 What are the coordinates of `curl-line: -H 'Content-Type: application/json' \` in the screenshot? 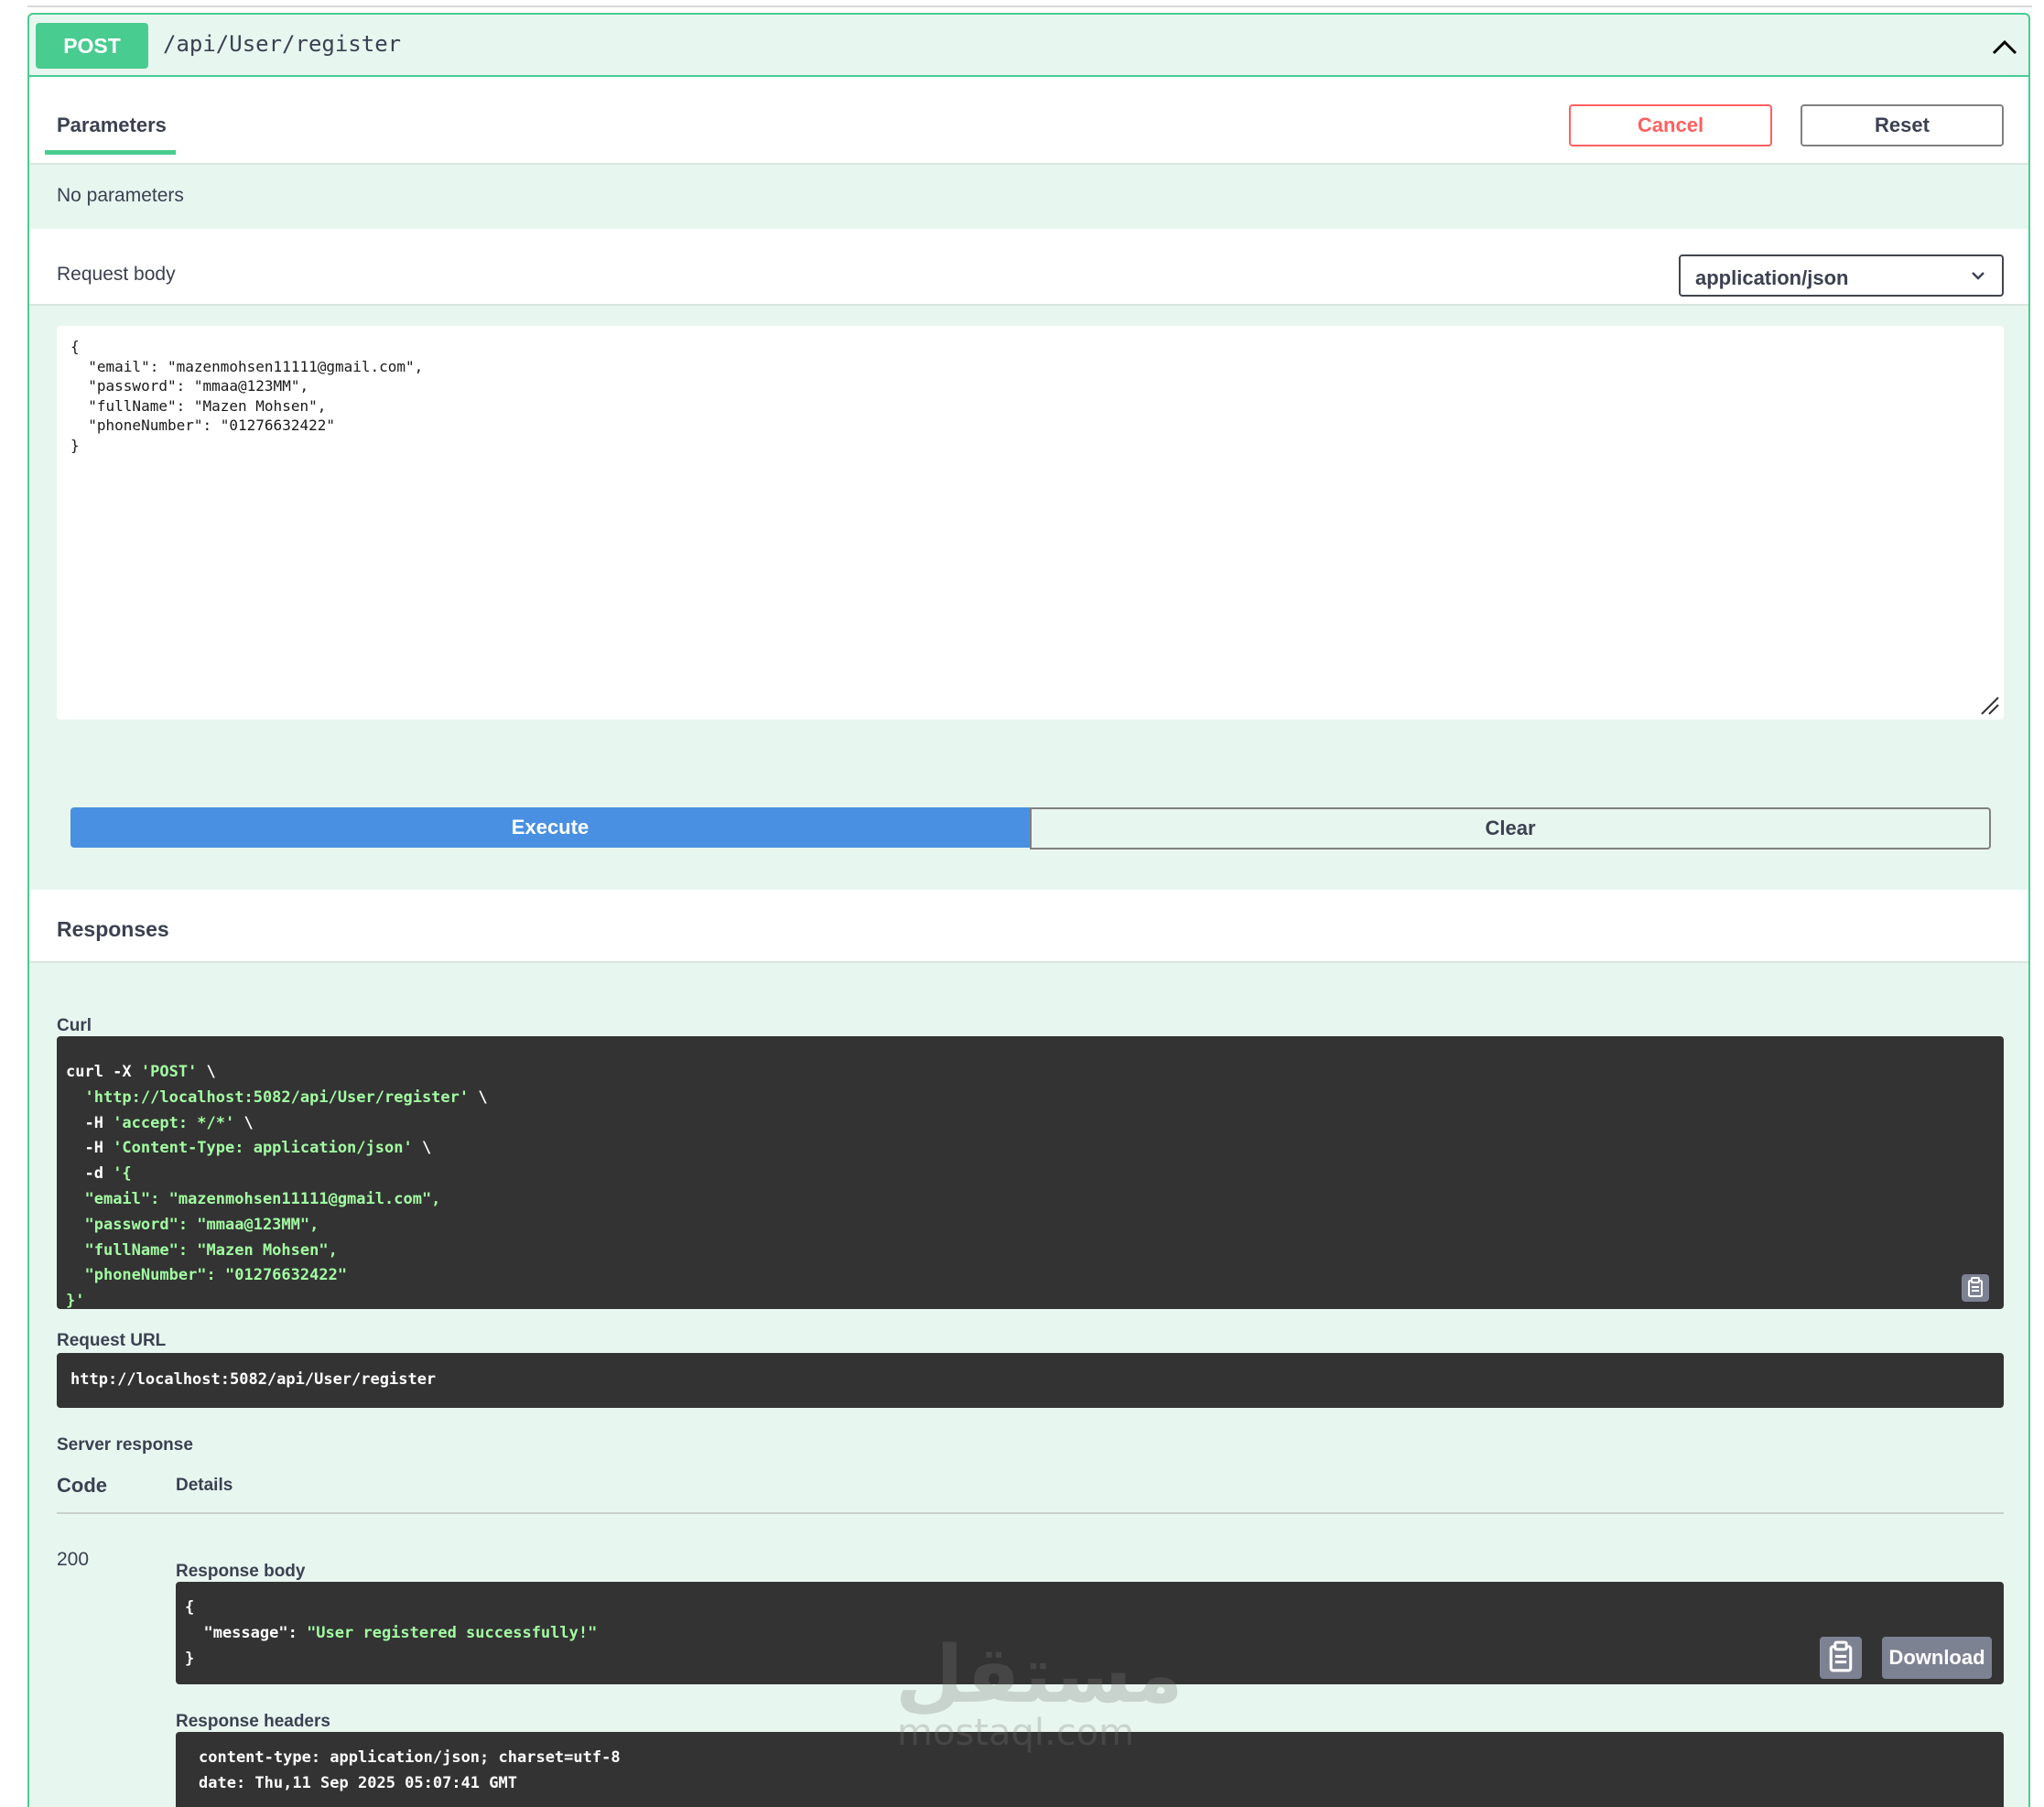 It's located at (248, 1148).